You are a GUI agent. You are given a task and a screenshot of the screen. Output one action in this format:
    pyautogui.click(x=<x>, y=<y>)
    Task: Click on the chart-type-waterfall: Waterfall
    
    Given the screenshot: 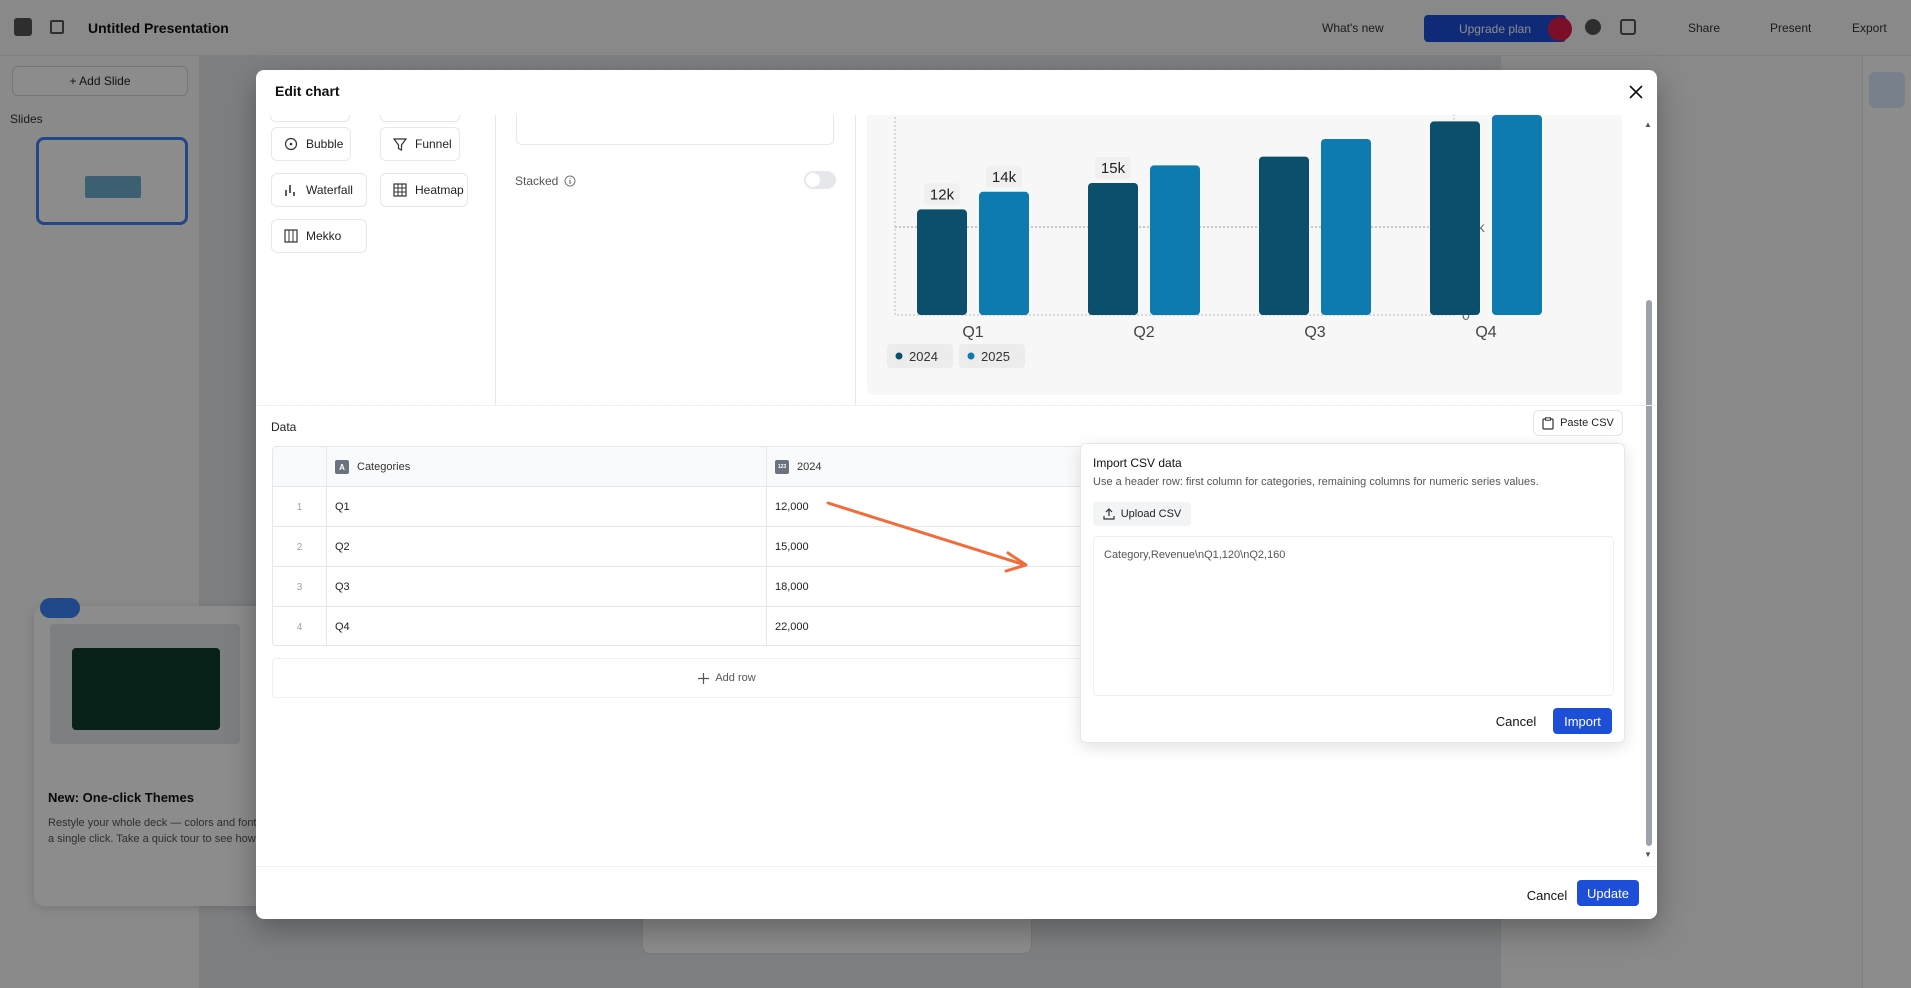 What is the action you would take?
    pyautogui.click(x=319, y=190)
    